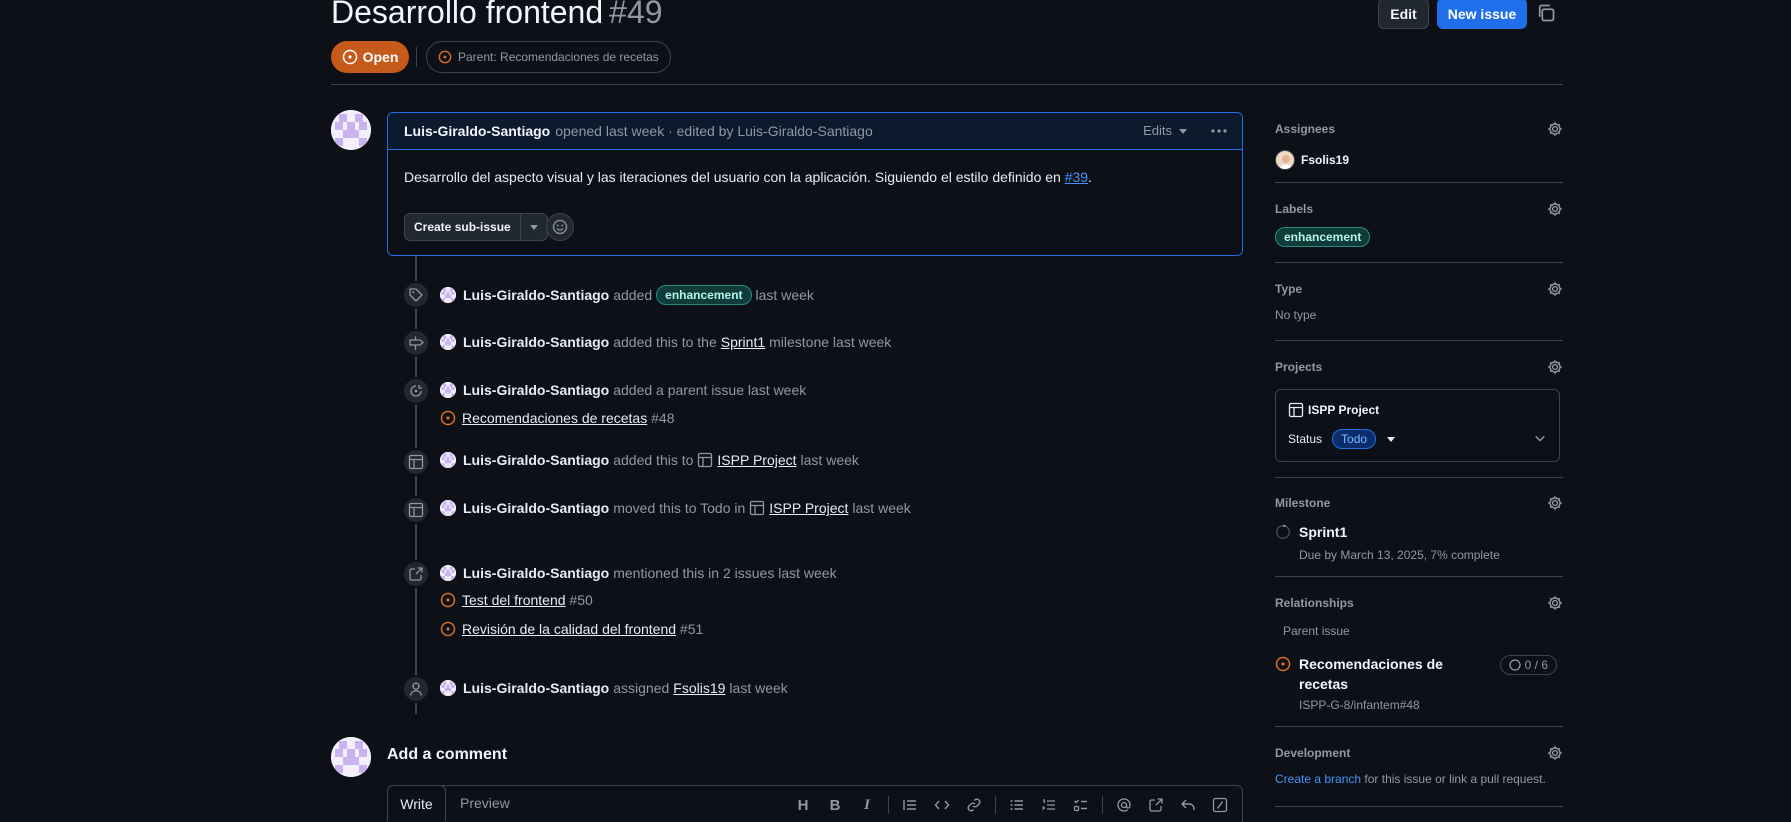 Image resolution: width=1791 pixels, height=822 pixels. Describe the element at coordinates (1536, 665) in the screenshot. I see `sub-issue-count: 0 / 6` at that location.